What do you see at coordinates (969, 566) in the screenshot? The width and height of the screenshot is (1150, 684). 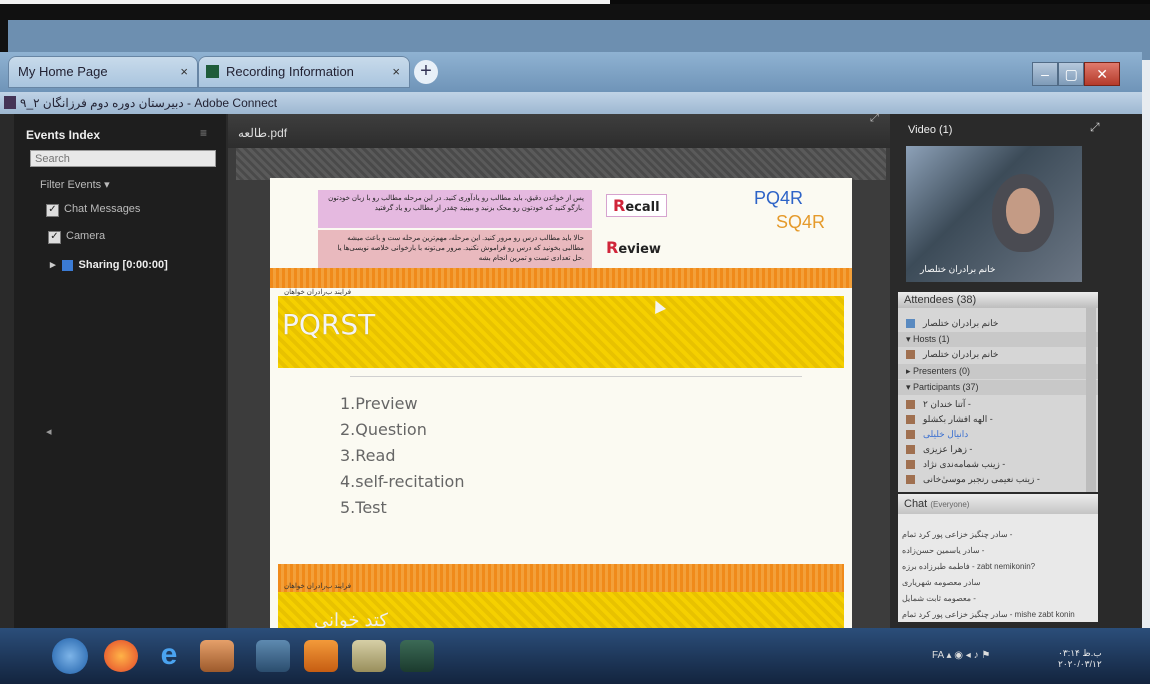 I see `chat-message: فاطمه طبرزاده برزه - zabt nemikonin?` at bounding box center [969, 566].